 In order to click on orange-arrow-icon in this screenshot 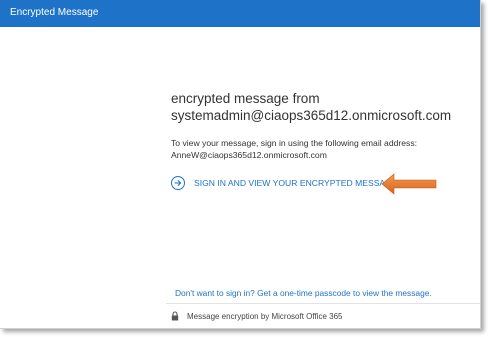, I will do `click(409, 184)`.